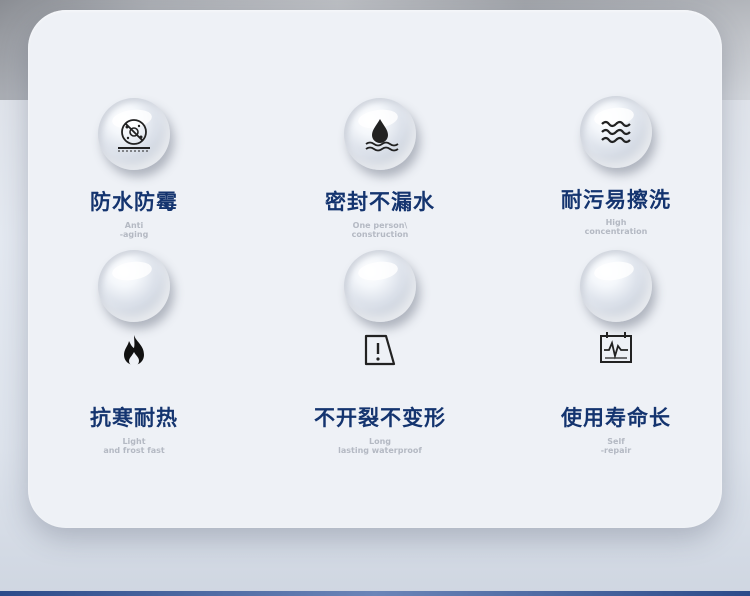 Image resolution: width=750 pixels, height=596 pixels. What do you see at coordinates (380, 202) in the screenshot?
I see `feature-title: 密封不漏水` at bounding box center [380, 202].